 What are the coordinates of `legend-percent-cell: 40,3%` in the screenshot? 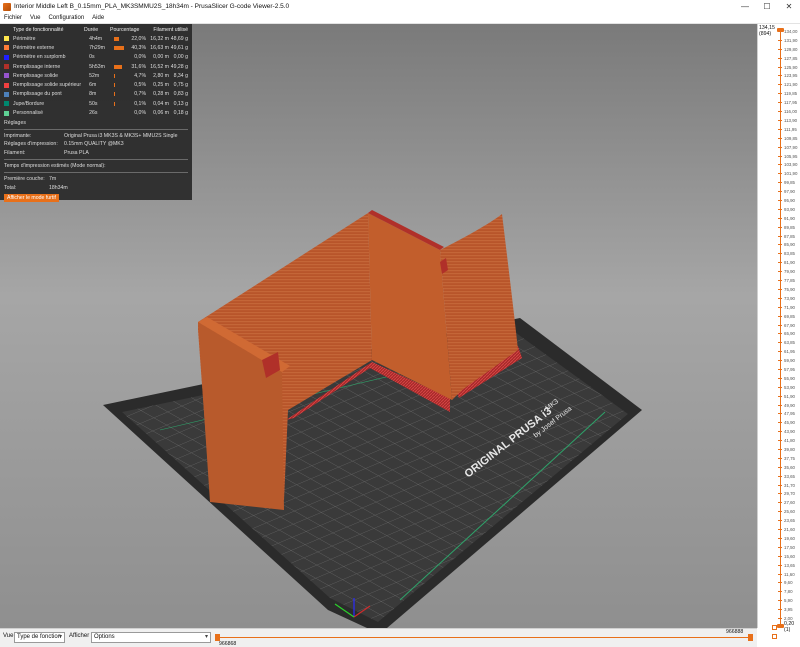 It's located at (130, 47).